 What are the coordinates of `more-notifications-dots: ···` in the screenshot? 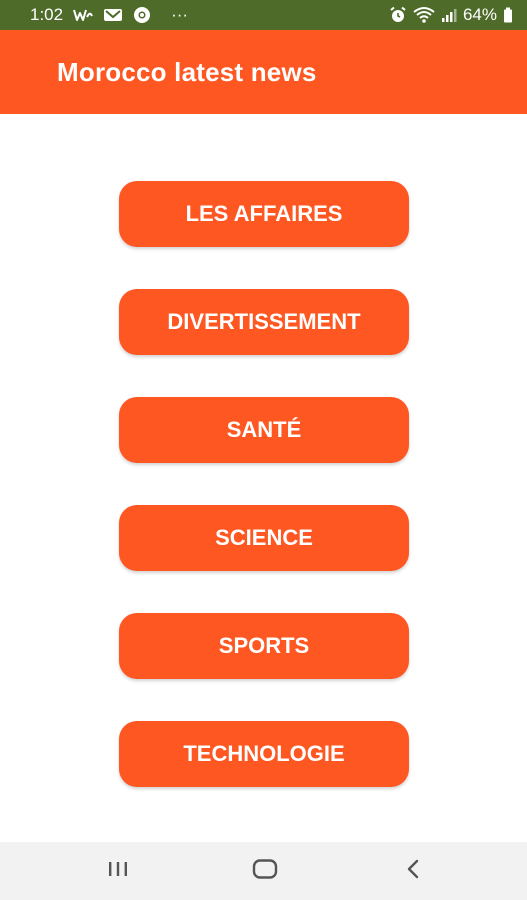 It's located at (180, 14).